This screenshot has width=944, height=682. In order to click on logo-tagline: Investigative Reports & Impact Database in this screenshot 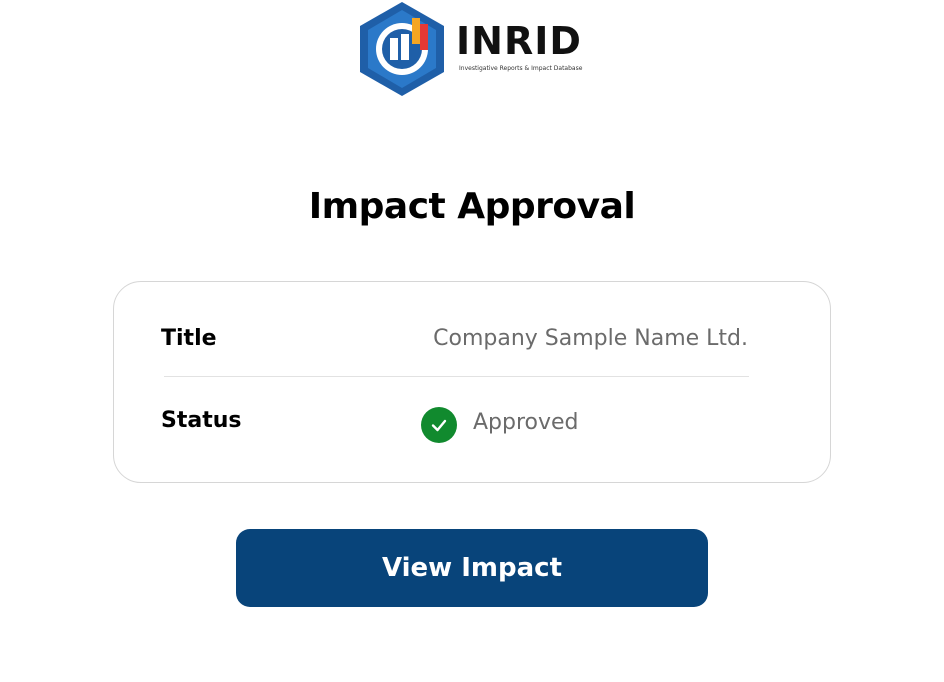, I will do `click(521, 68)`.